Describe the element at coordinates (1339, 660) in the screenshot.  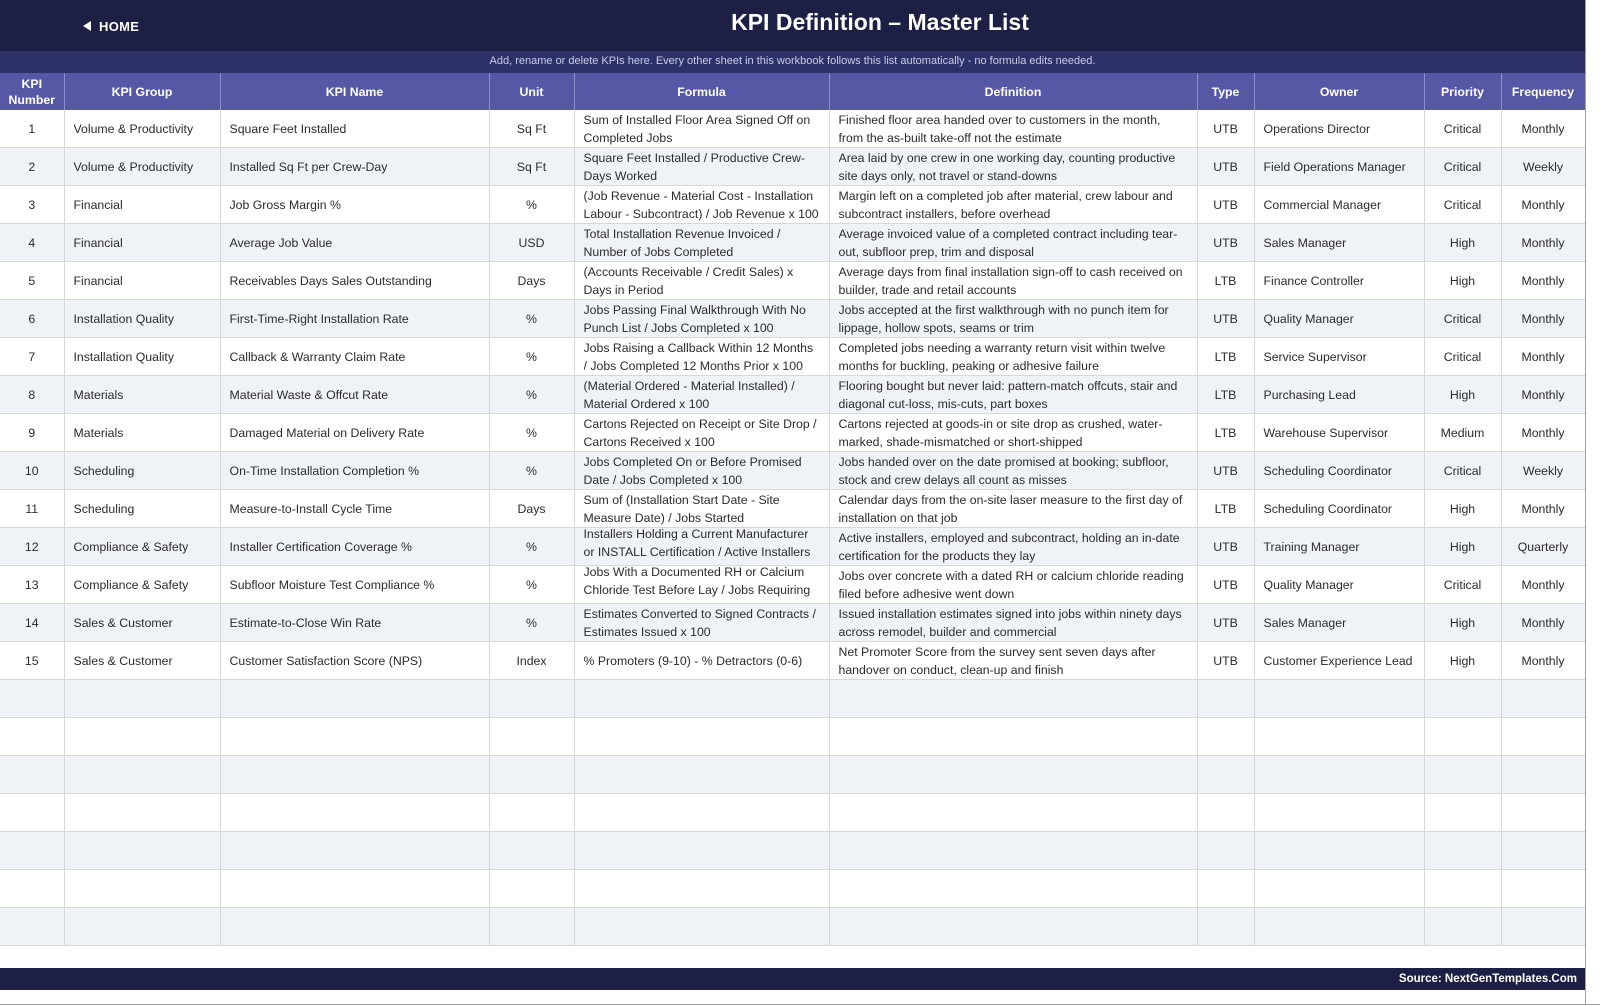
I see `cell-owner: Customer Experience Lead` at that location.